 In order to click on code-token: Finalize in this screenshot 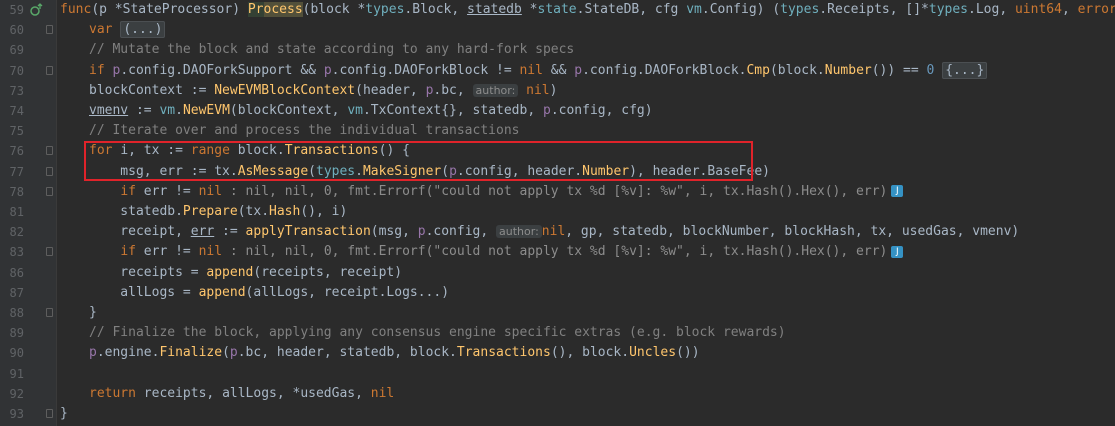, I will do `click(191, 353)`.